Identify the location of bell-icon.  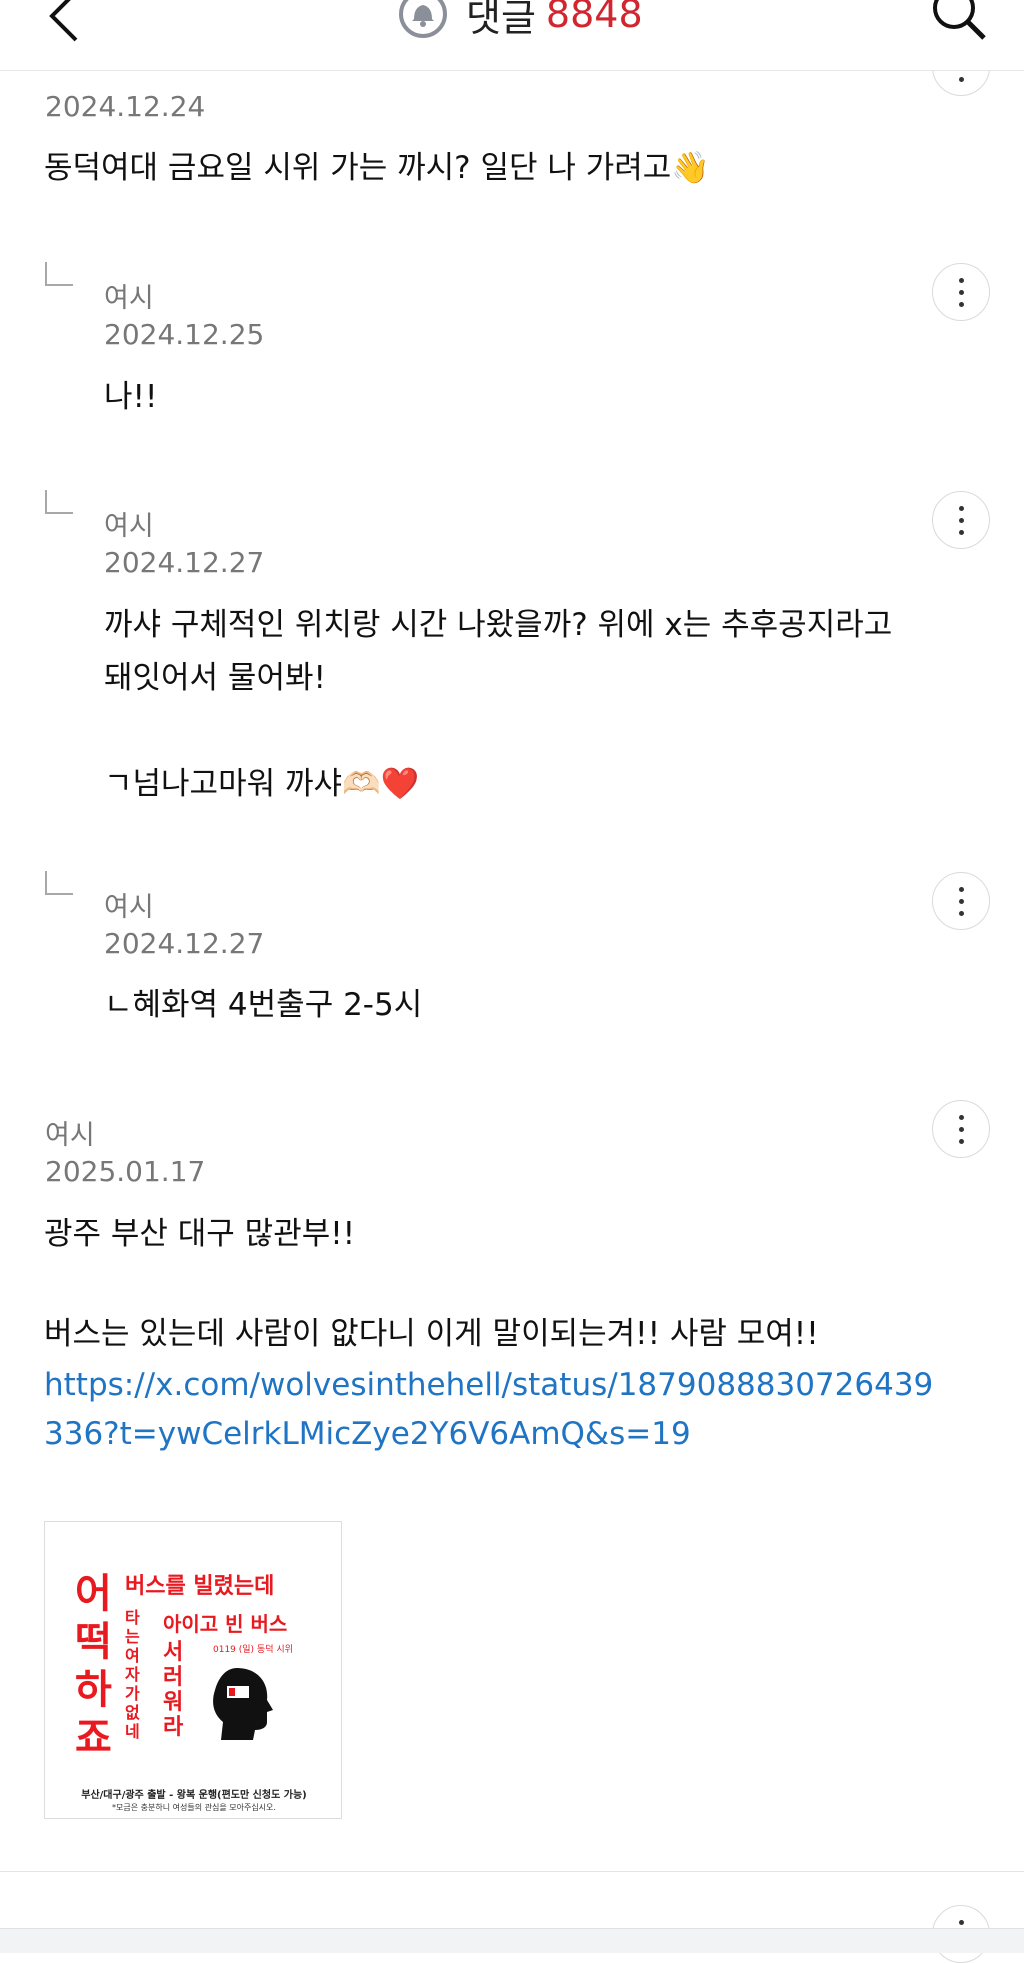
(423, 19).